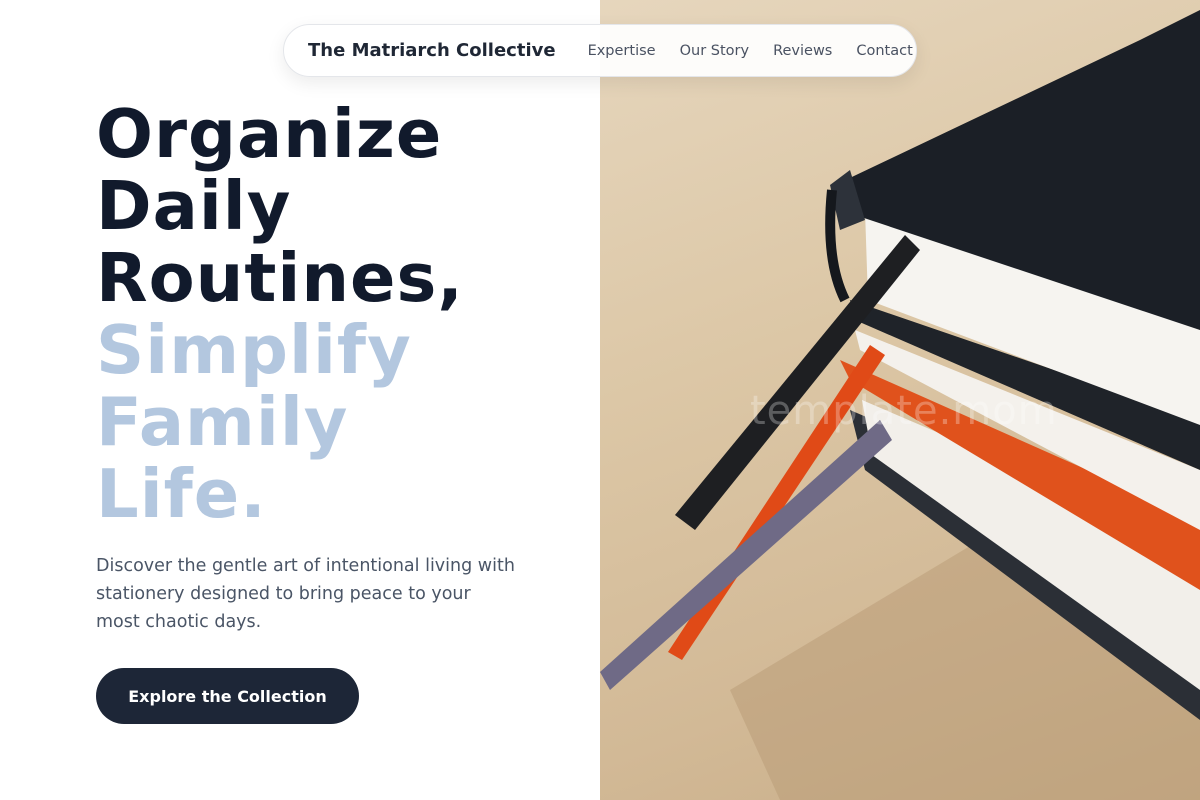 This screenshot has width=1200, height=800. I want to click on explore-collection-button: Explore the Collection, so click(227, 696).